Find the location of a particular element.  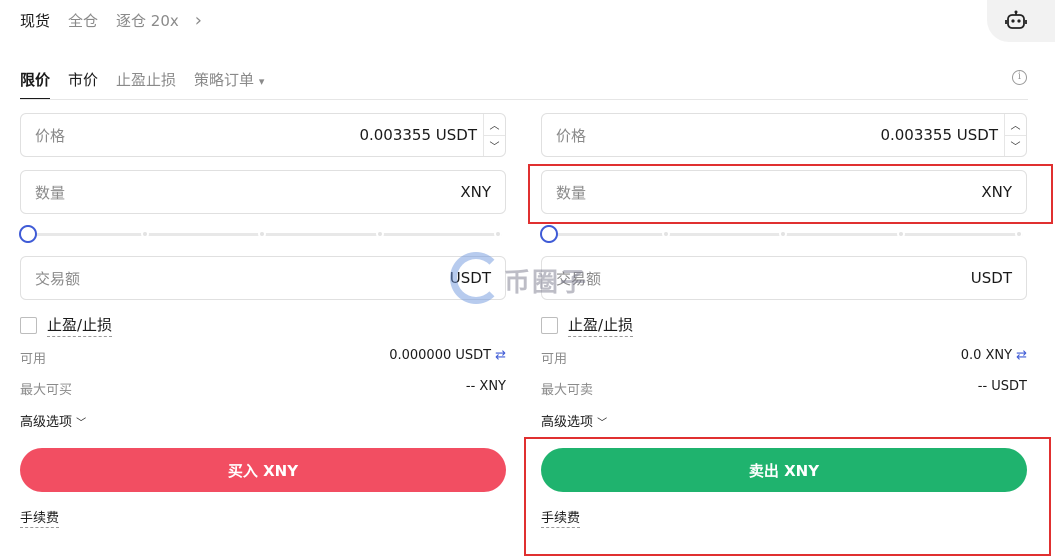

watermark-logo-icon is located at coordinates (476, 278).